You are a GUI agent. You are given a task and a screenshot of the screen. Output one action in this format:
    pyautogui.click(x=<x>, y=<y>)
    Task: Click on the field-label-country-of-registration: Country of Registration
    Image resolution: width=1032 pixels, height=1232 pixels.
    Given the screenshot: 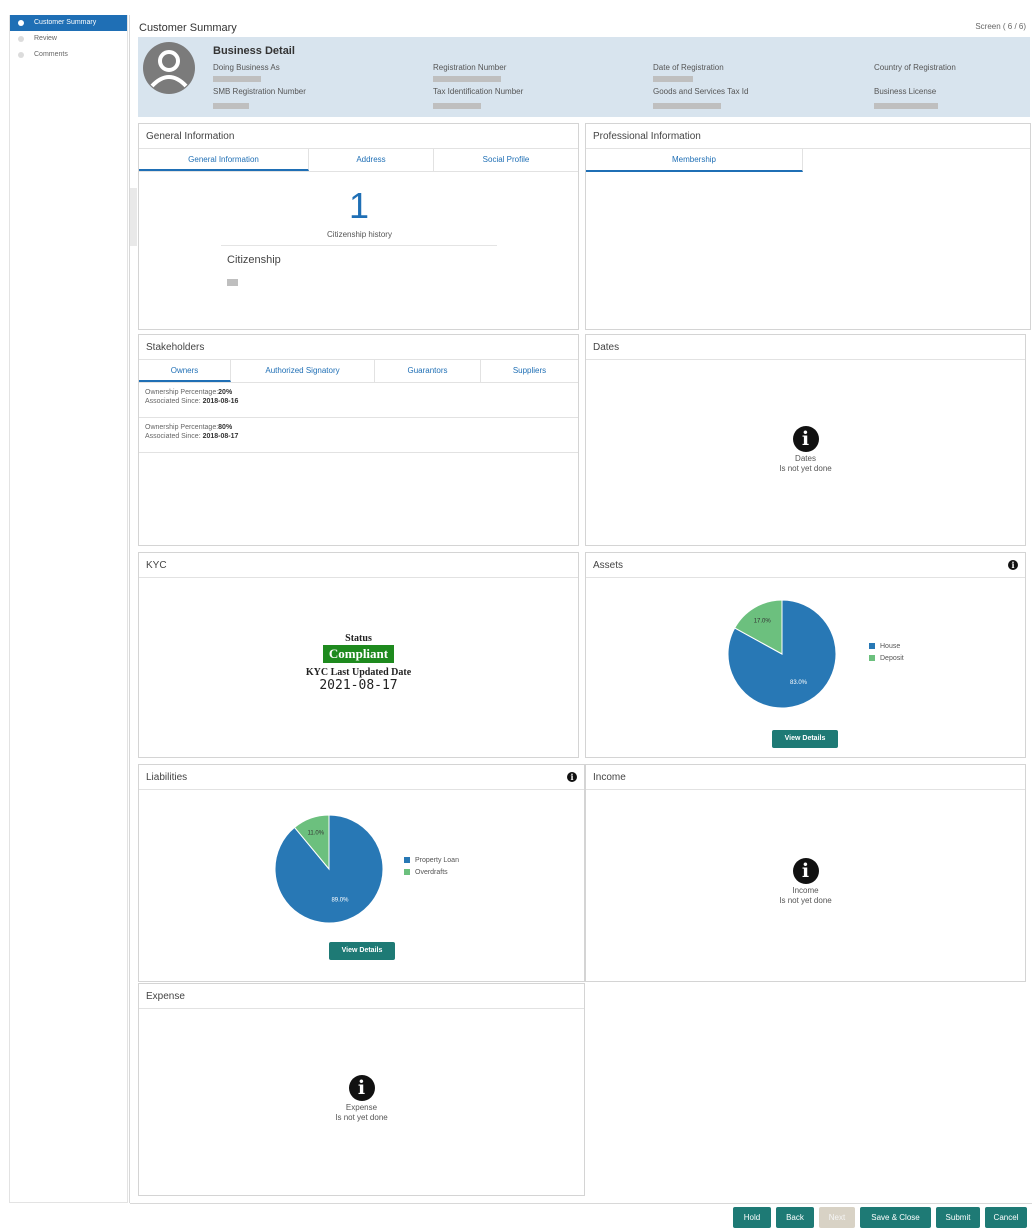 What is the action you would take?
    pyautogui.click(x=915, y=67)
    